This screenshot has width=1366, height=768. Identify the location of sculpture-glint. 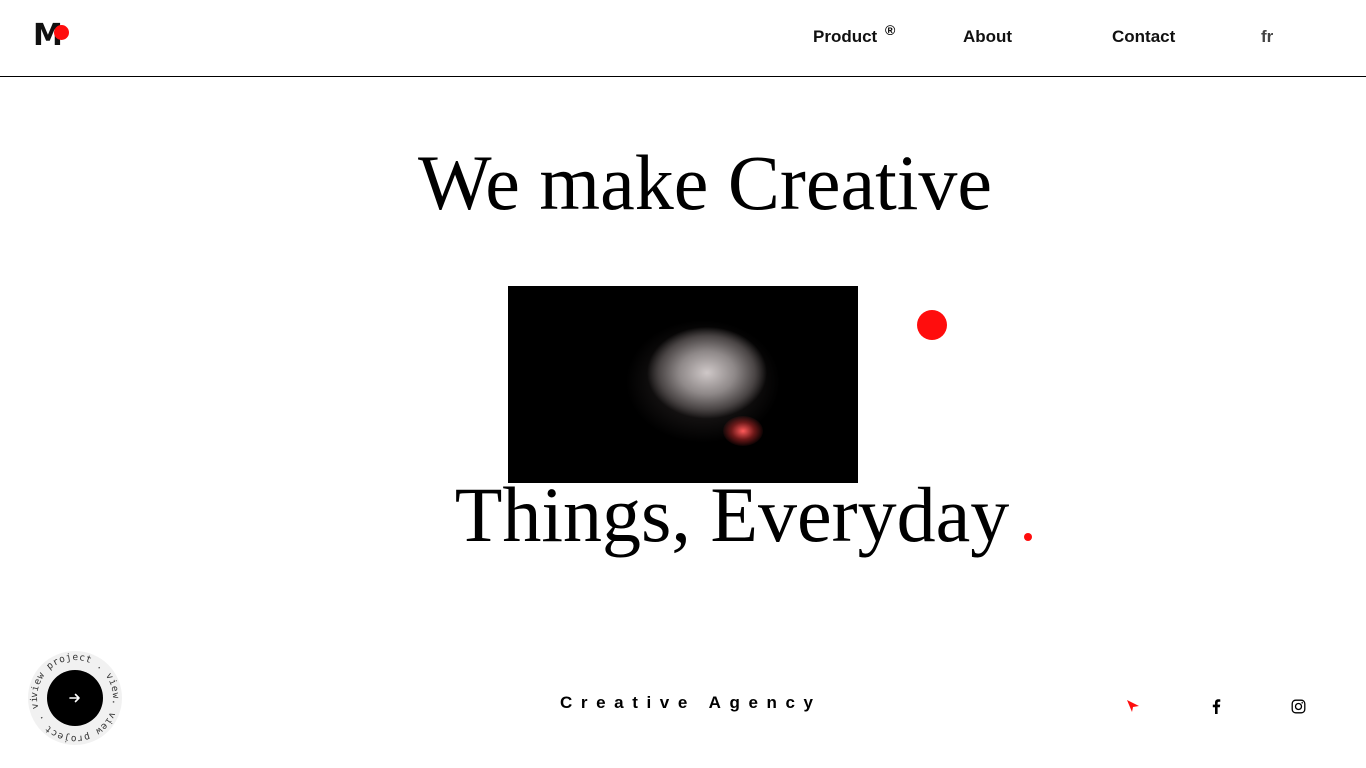
(743, 431).